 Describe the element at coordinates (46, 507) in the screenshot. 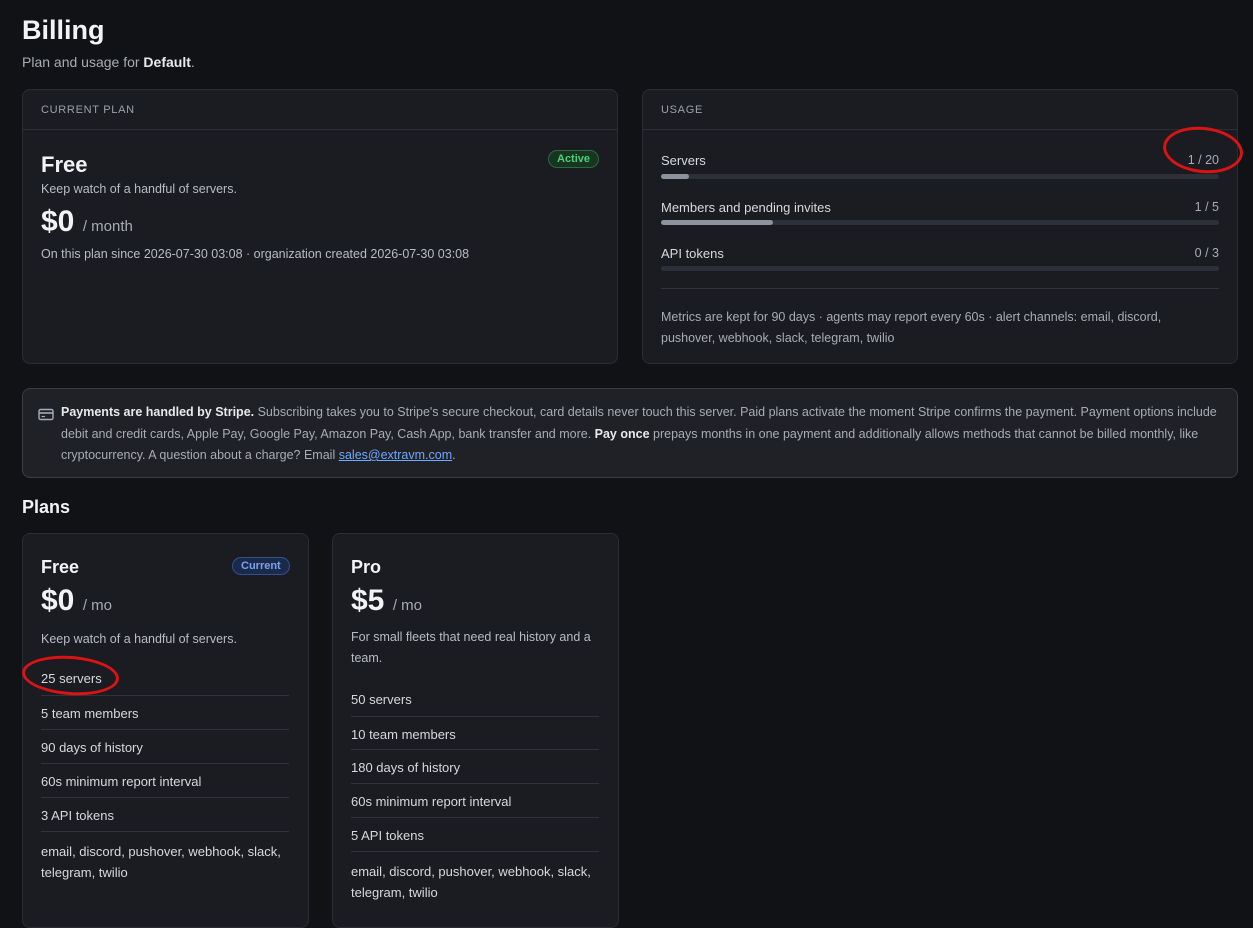

I see `plans-heading: Plans` at that location.